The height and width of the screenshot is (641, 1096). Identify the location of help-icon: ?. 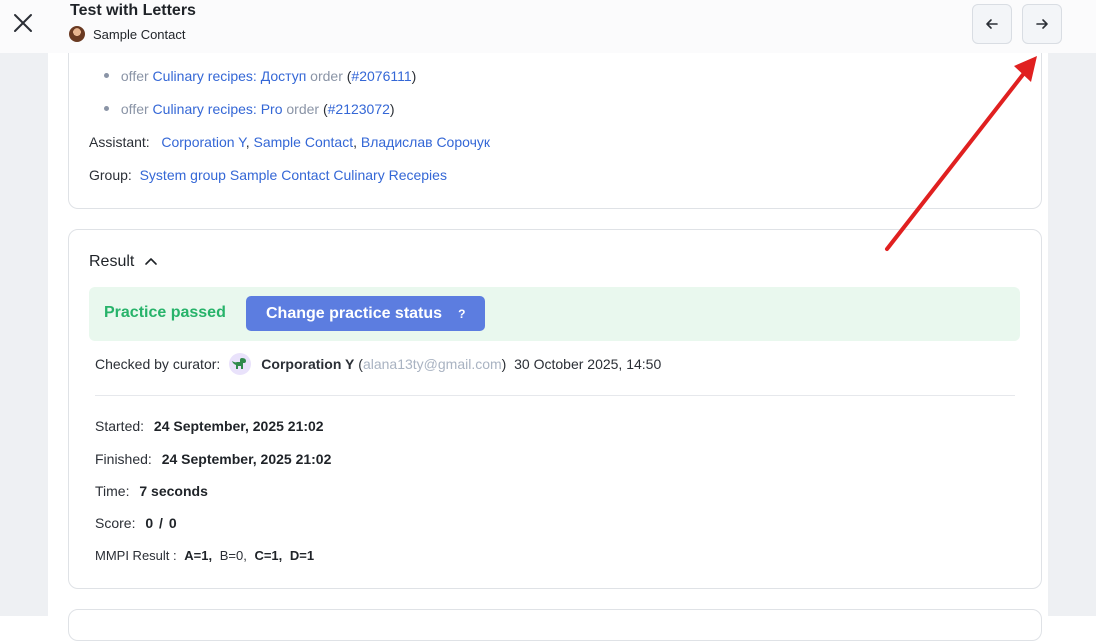
(461, 314).